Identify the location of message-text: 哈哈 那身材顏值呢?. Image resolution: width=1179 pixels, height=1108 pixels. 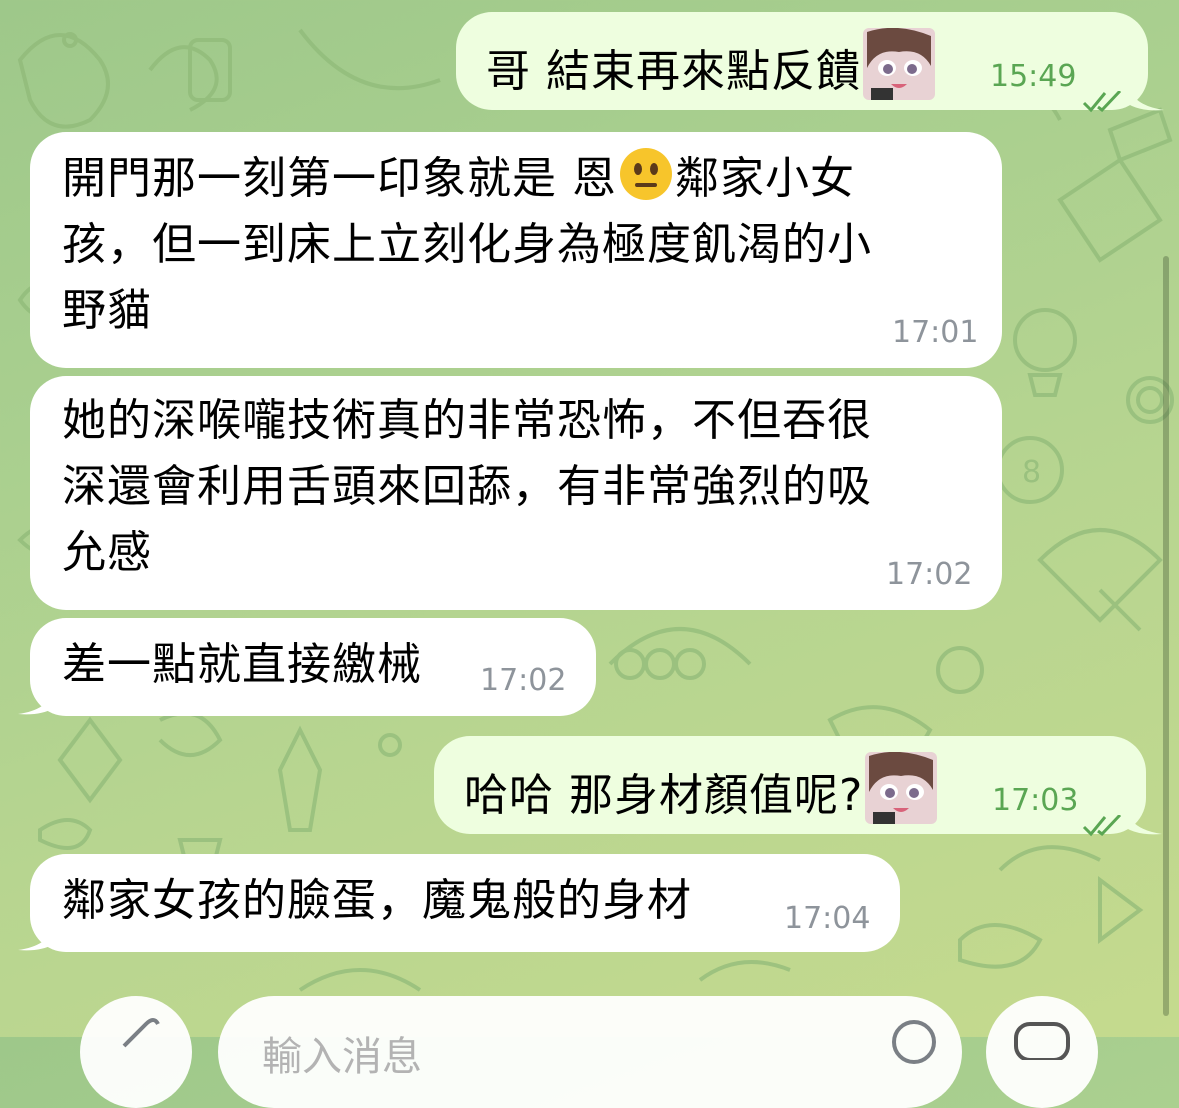
(664, 795).